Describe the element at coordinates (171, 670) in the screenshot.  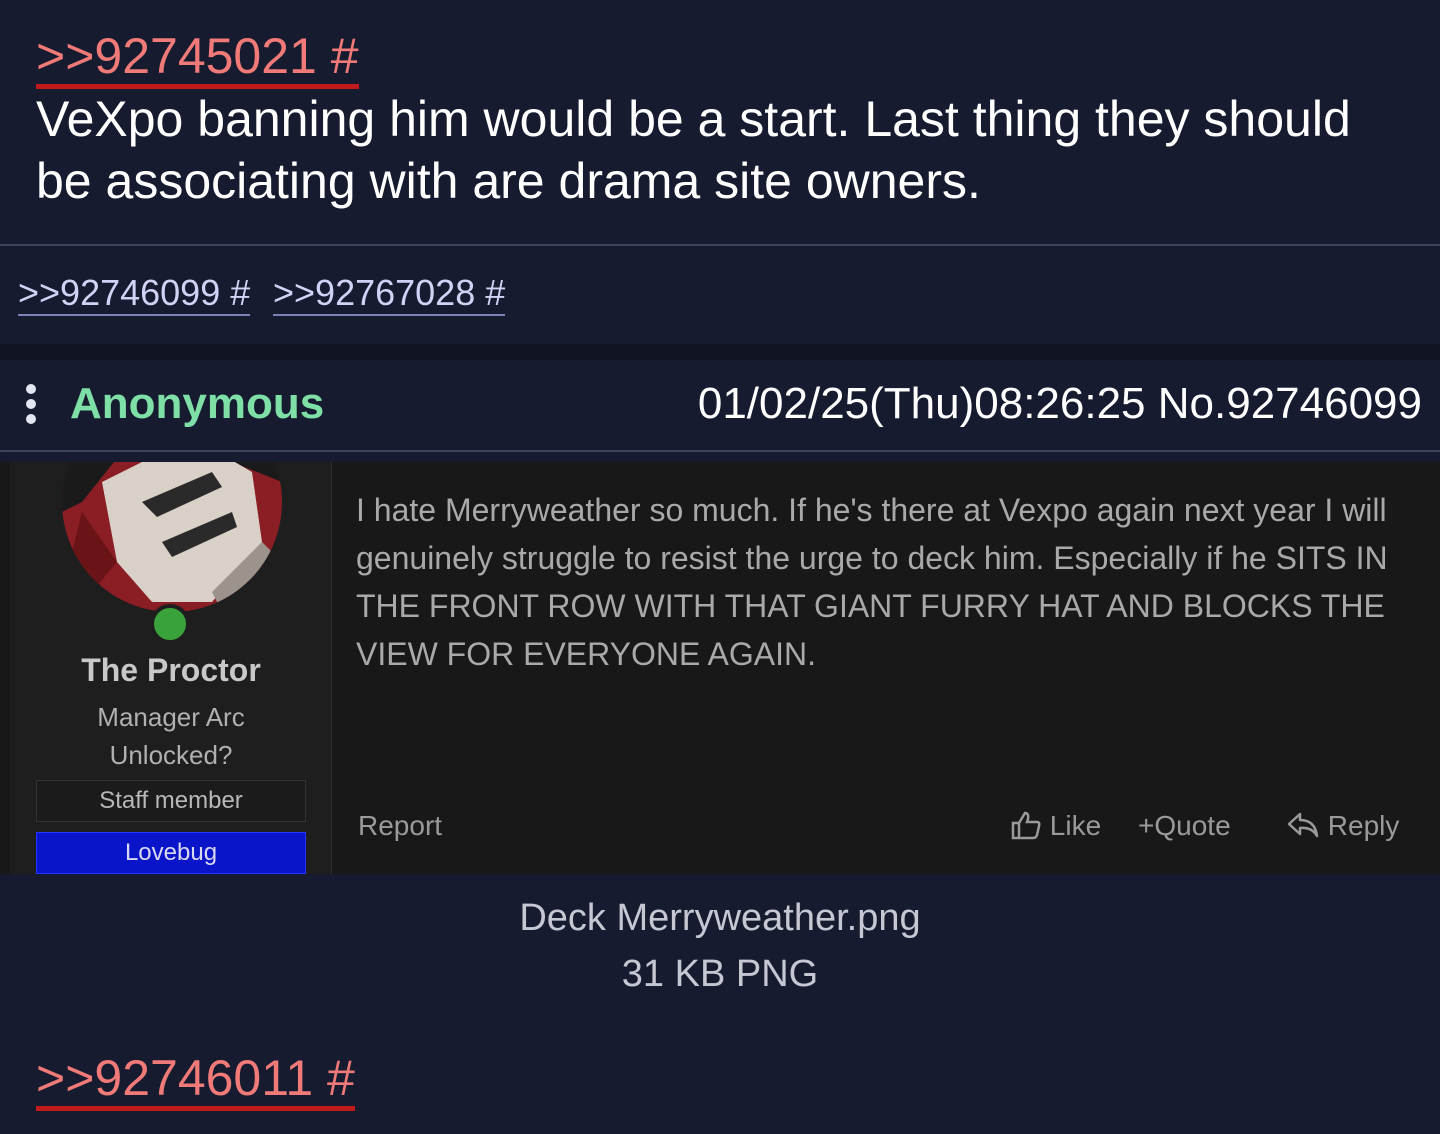
I see `forum-username: The Proctor` at that location.